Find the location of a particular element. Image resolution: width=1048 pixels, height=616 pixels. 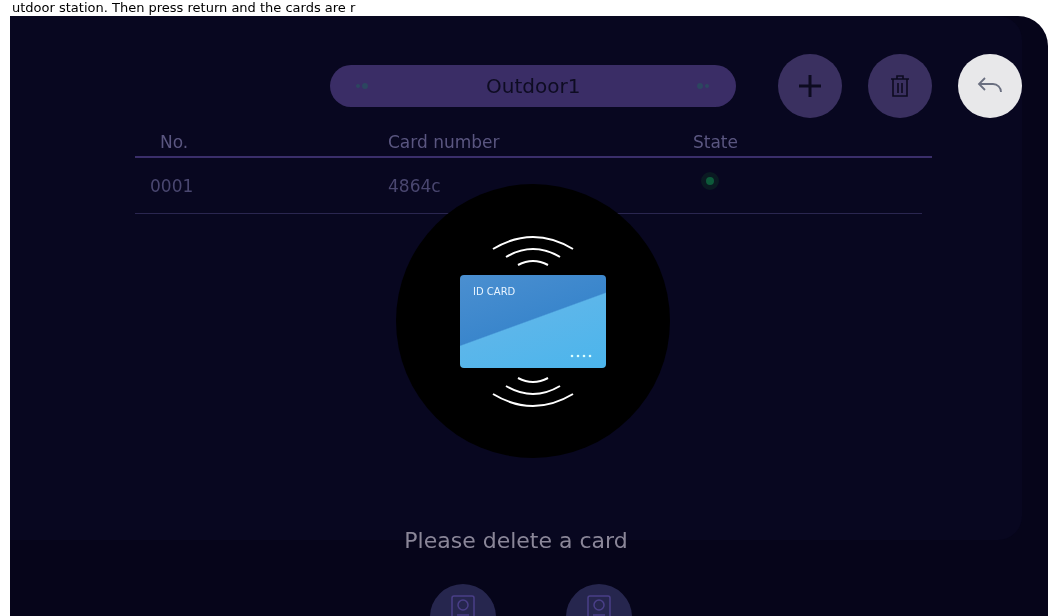

table-cell-text: 4864c is located at coordinates (415, 185).